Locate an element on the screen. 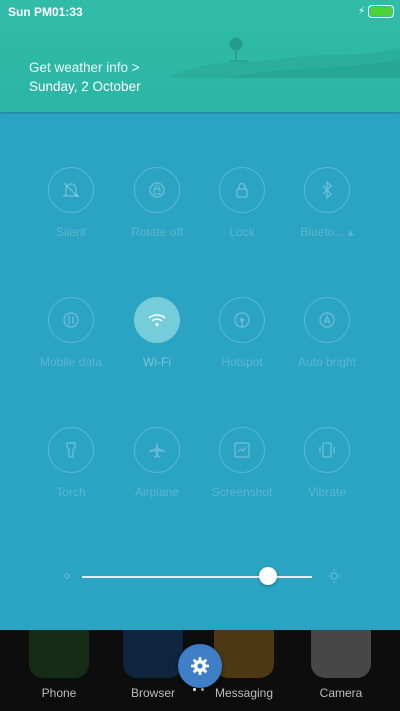  toggle-label: Torch is located at coordinates (71, 492).